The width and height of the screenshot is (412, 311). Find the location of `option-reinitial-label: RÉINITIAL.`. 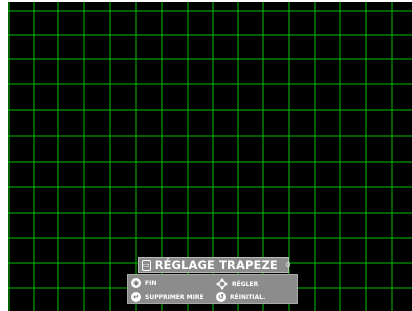

option-reinitial-label: RÉINITIAL. is located at coordinates (248, 297).